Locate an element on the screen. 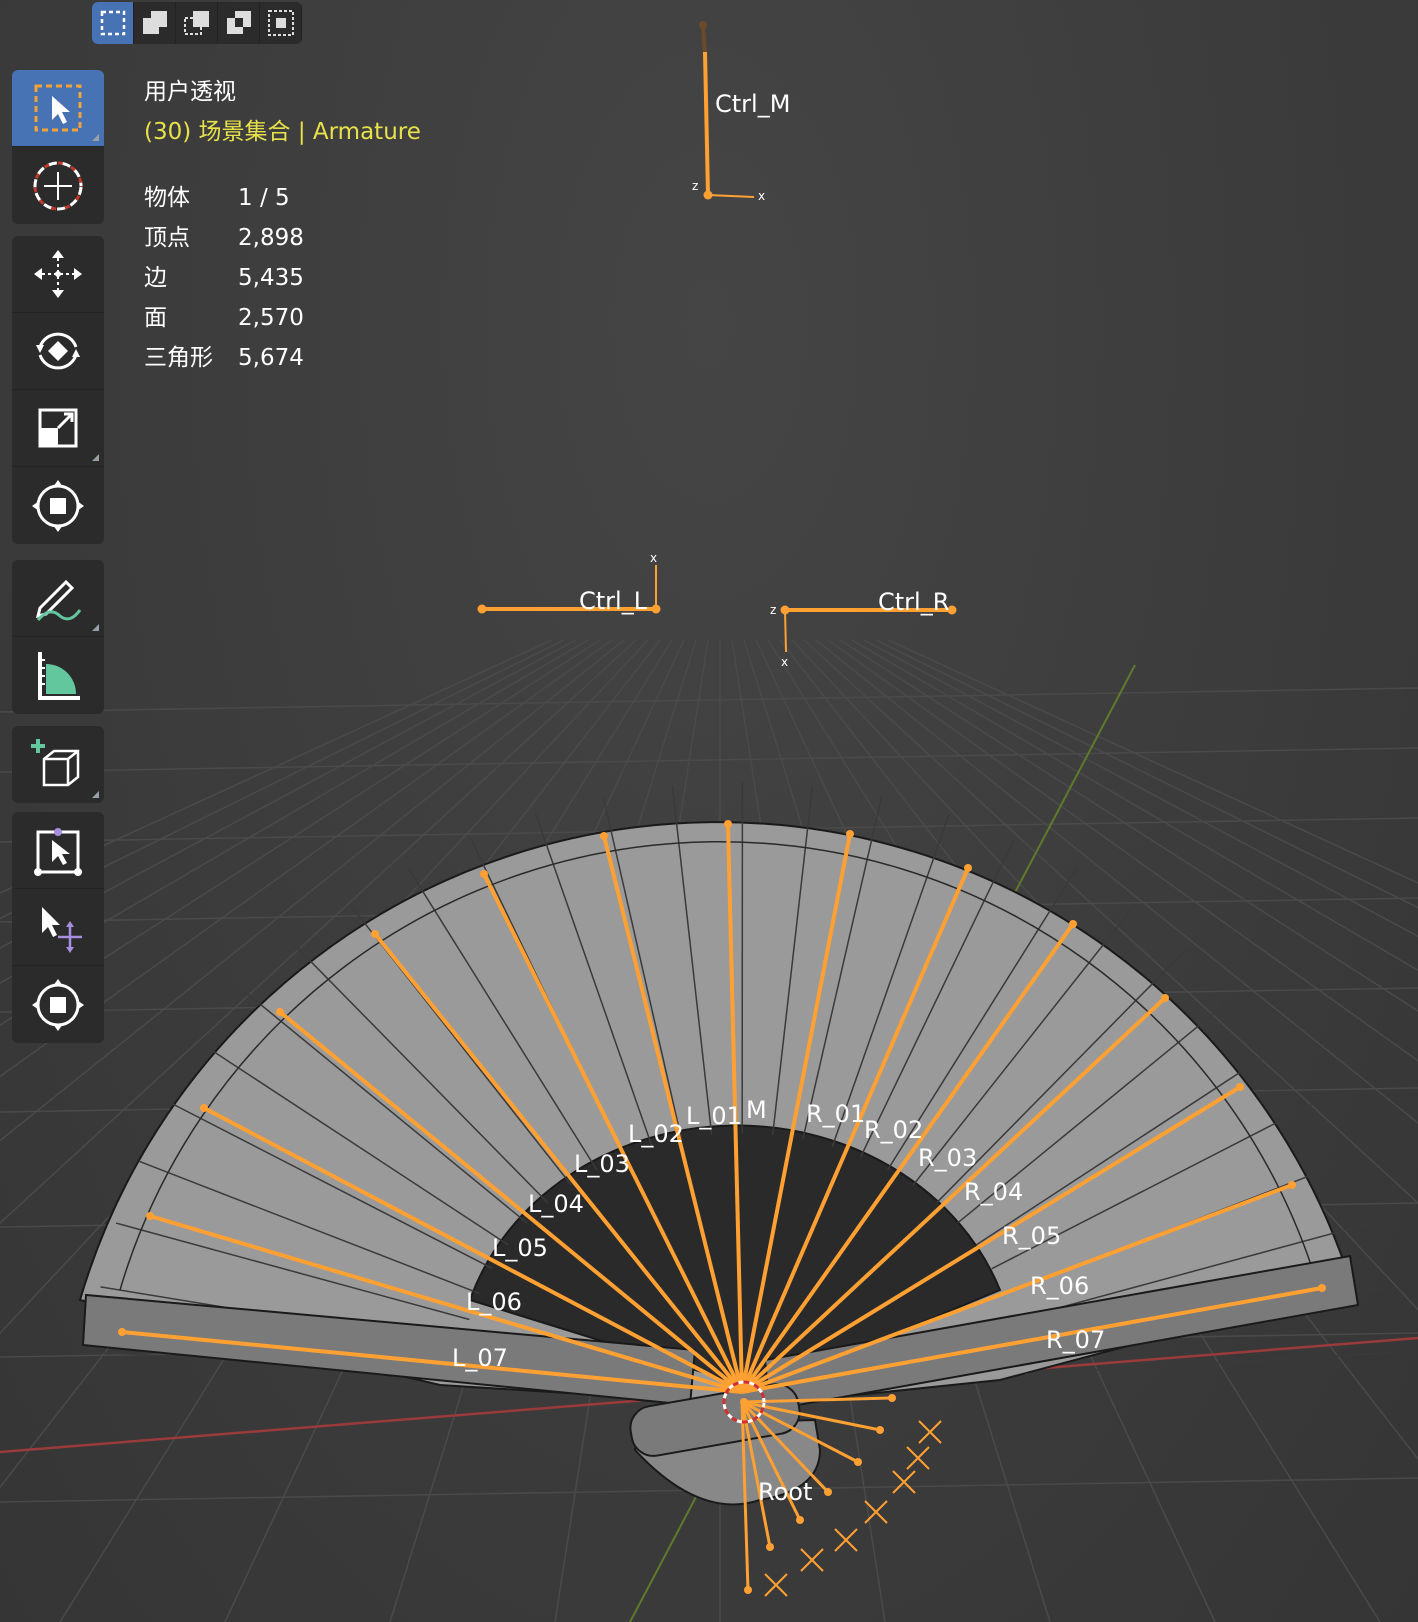 The image size is (1418, 1622). view-name: 用户透视 is located at coordinates (190, 92).